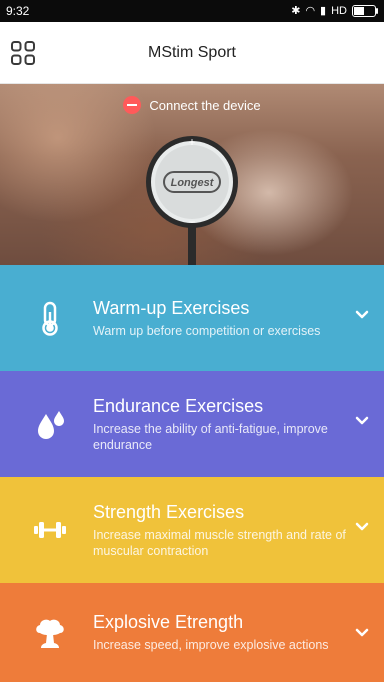 This screenshot has width=384, height=683. I want to click on network-type: HD, so click(339, 11).